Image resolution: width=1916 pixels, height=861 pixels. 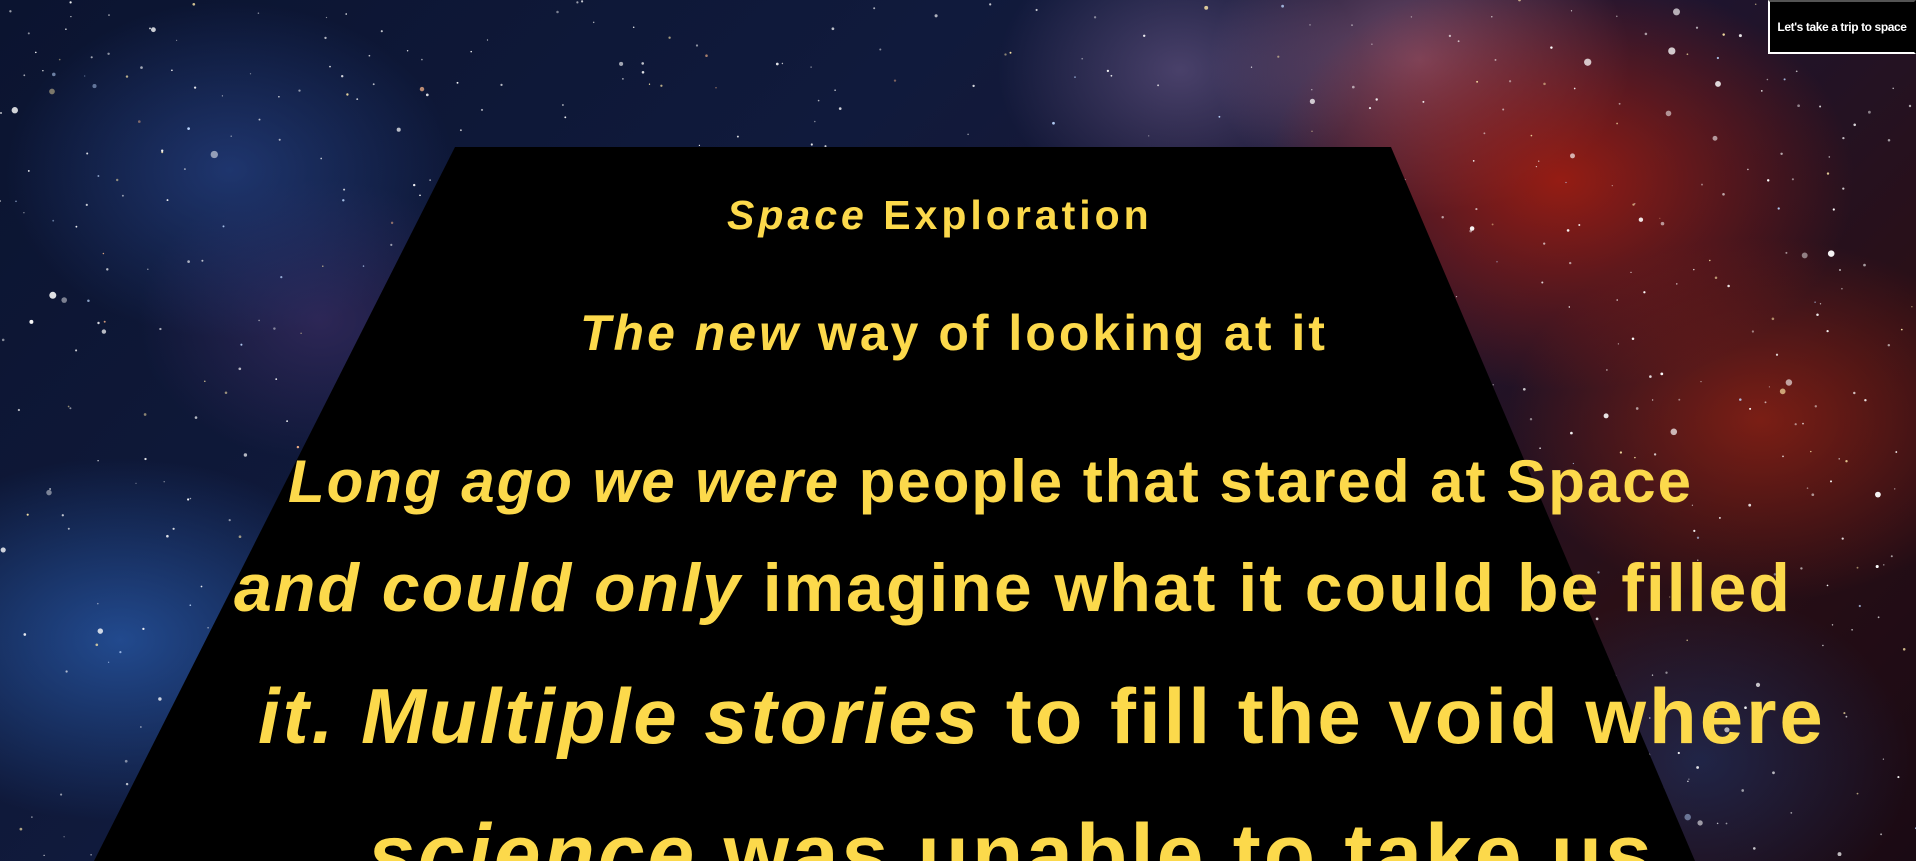 What do you see at coordinates (488, 588) in the screenshot?
I see `crawl-body-line-italic: and could only` at bounding box center [488, 588].